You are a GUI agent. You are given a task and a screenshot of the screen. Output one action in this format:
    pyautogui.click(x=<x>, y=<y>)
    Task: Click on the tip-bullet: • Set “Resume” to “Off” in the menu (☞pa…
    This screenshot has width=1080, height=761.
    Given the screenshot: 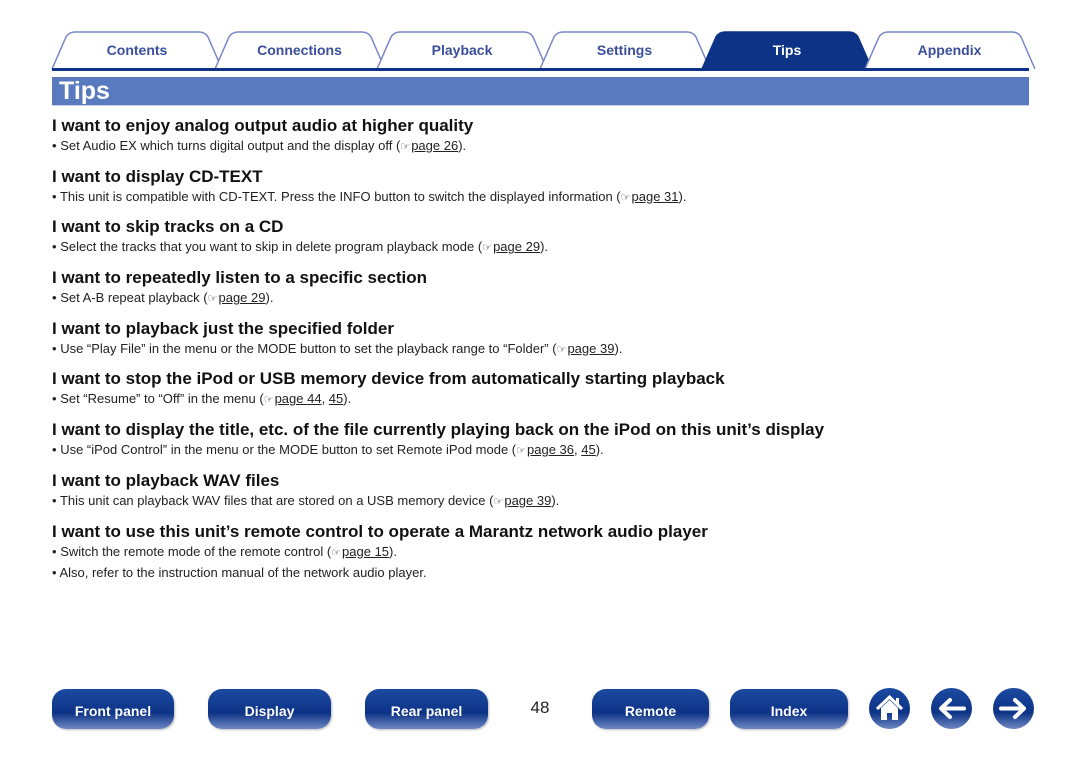 What is the action you would take?
    pyautogui.click(x=542, y=399)
    